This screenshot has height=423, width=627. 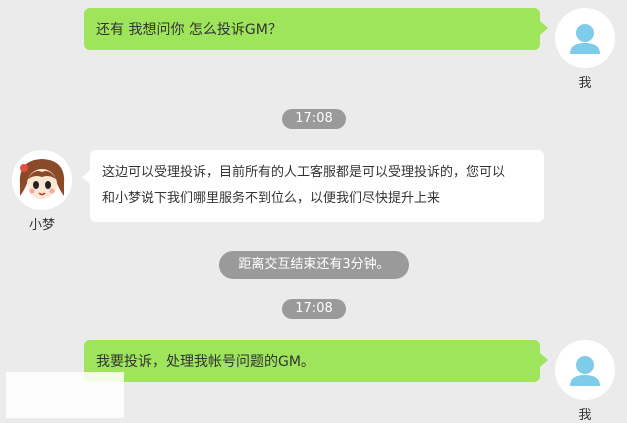 What do you see at coordinates (41, 225) in the screenshot?
I see `agent-name: 小梦` at bounding box center [41, 225].